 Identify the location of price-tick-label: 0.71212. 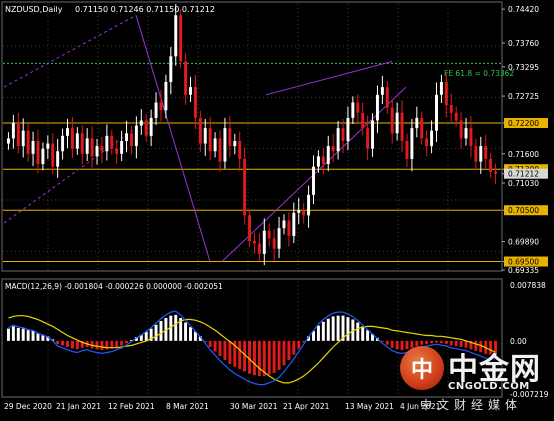
(523, 174).